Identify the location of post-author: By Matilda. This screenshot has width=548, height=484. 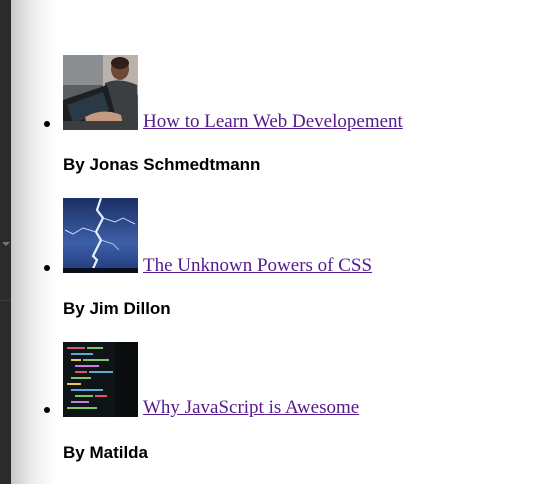
(106, 452).